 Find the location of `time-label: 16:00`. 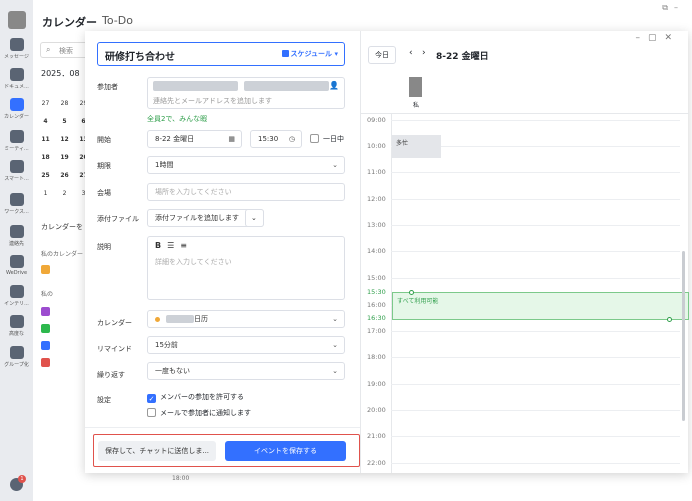

time-label: 16:00 is located at coordinates (376, 305).